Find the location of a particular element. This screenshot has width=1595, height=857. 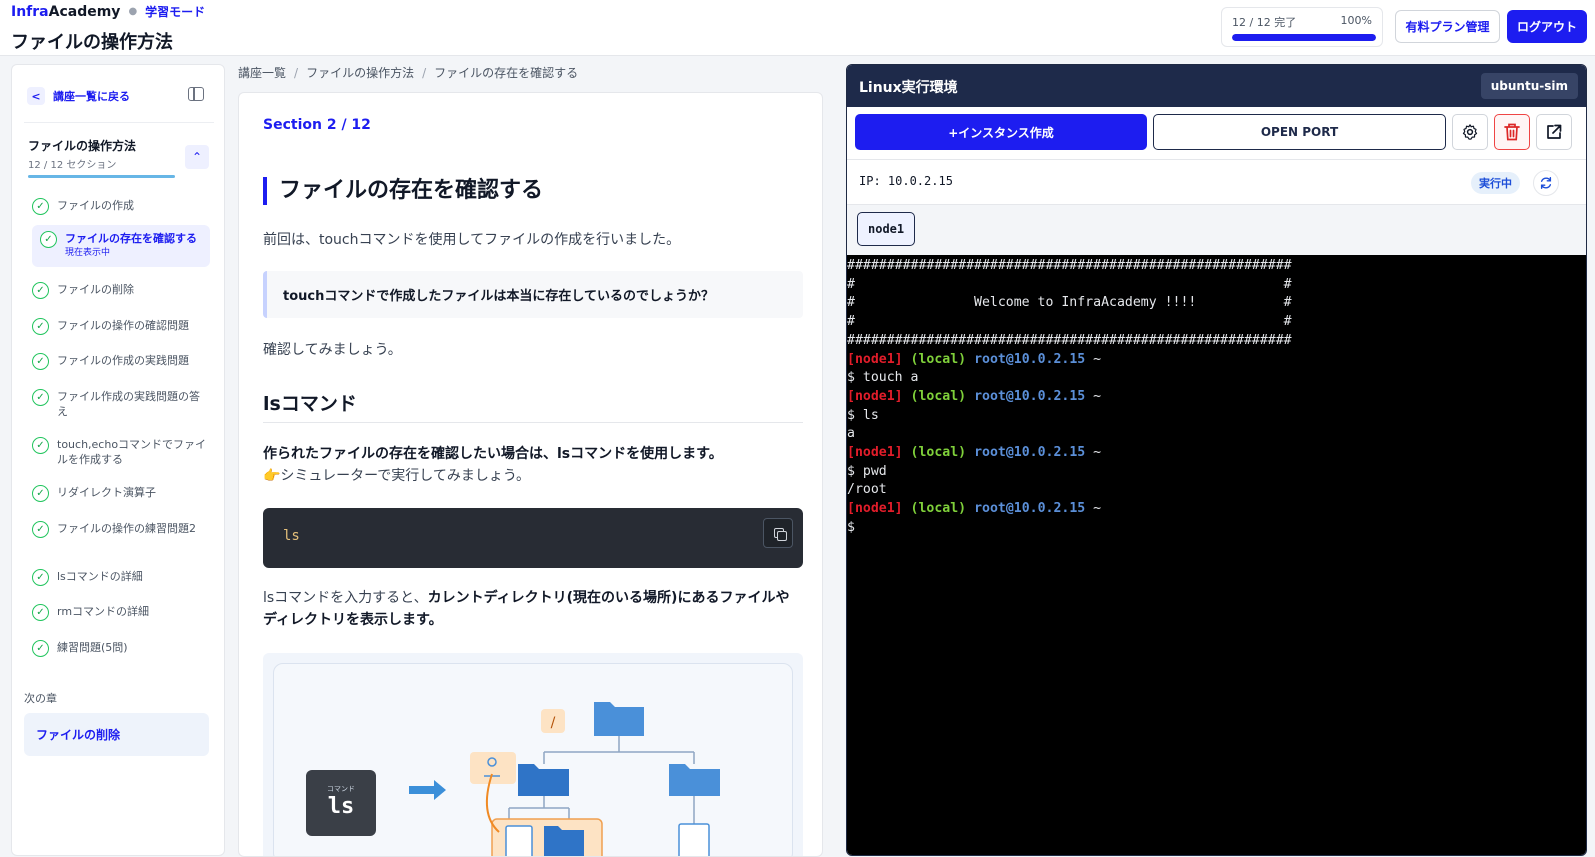

command-output: /root is located at coordinates (867, 490).